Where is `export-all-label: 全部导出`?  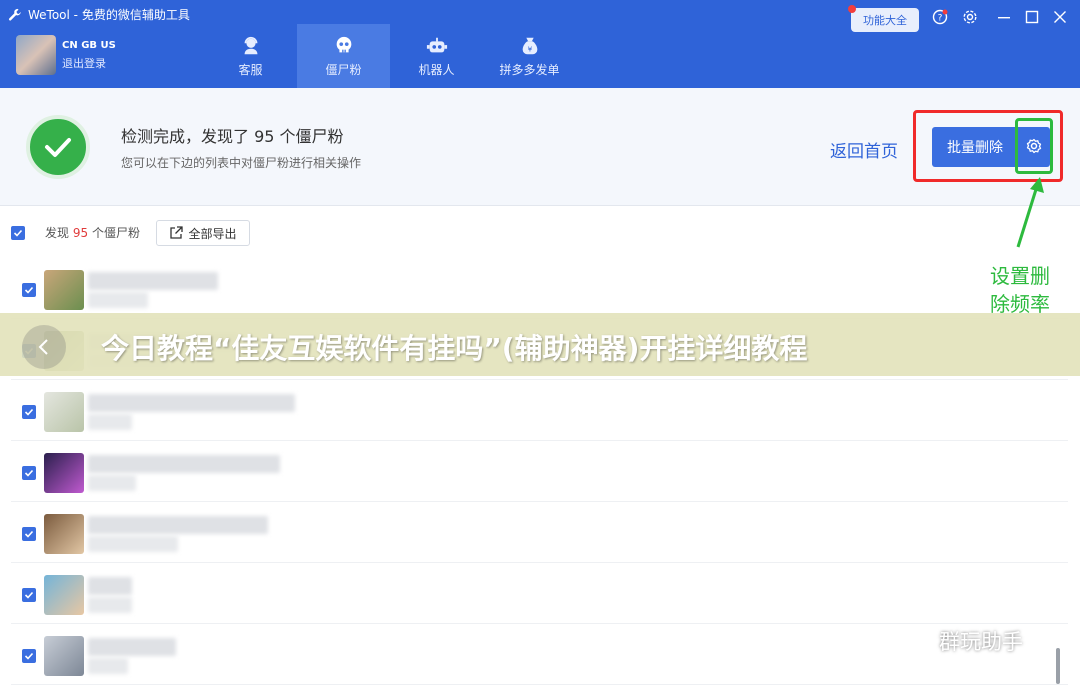
export-all-label: 全部导出 is located at coordinates (212, 233).